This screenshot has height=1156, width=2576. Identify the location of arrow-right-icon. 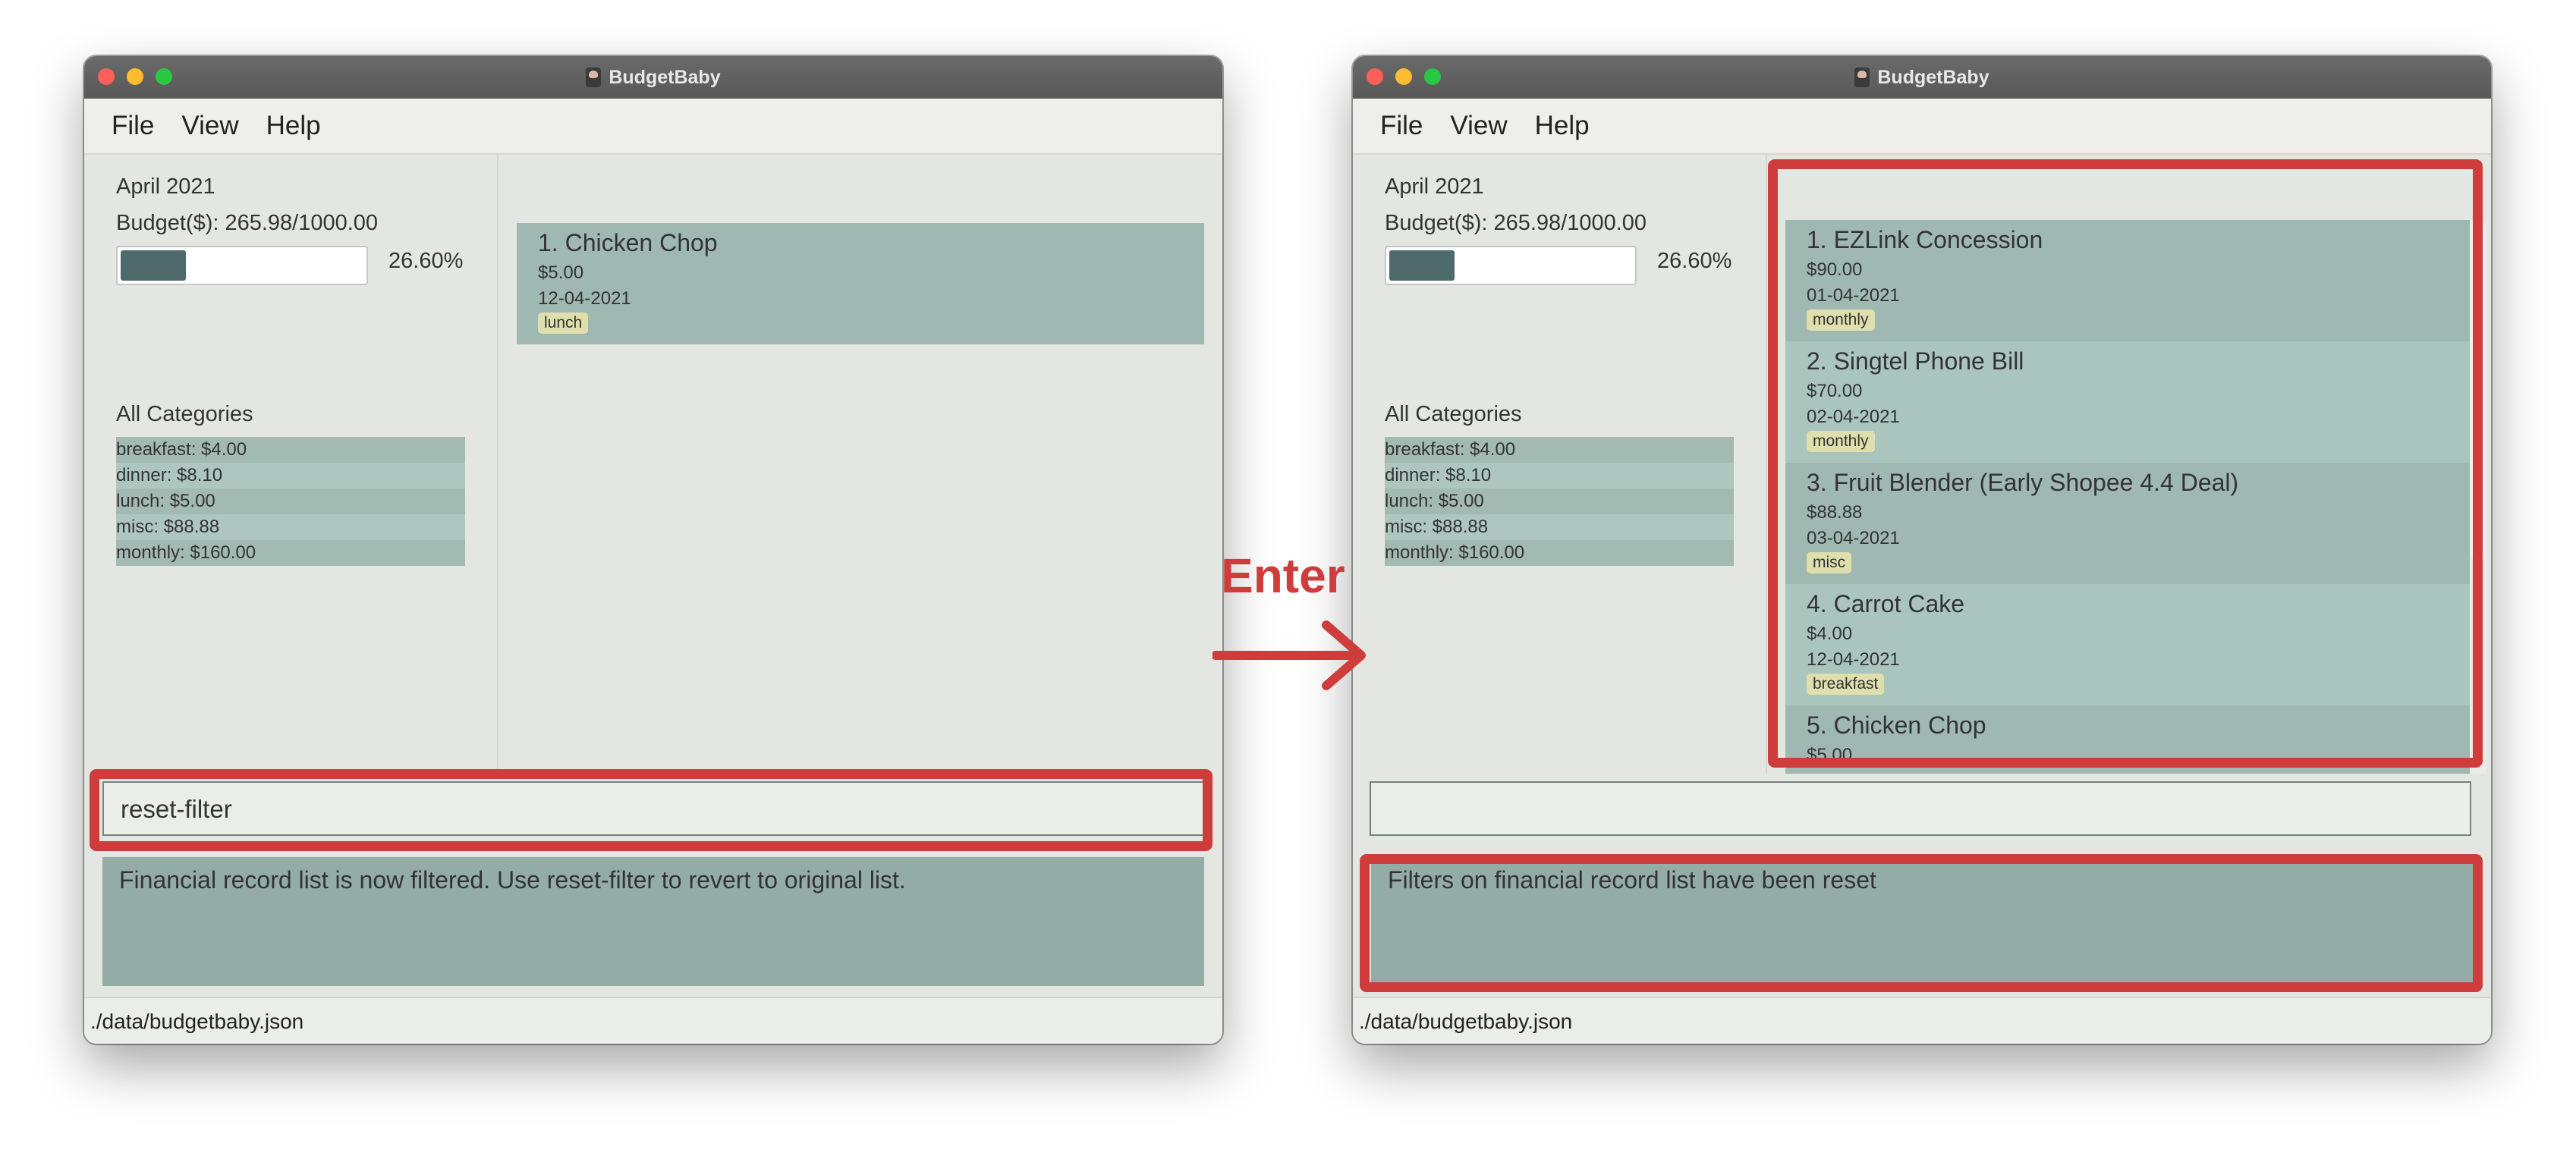
(1289, 655).